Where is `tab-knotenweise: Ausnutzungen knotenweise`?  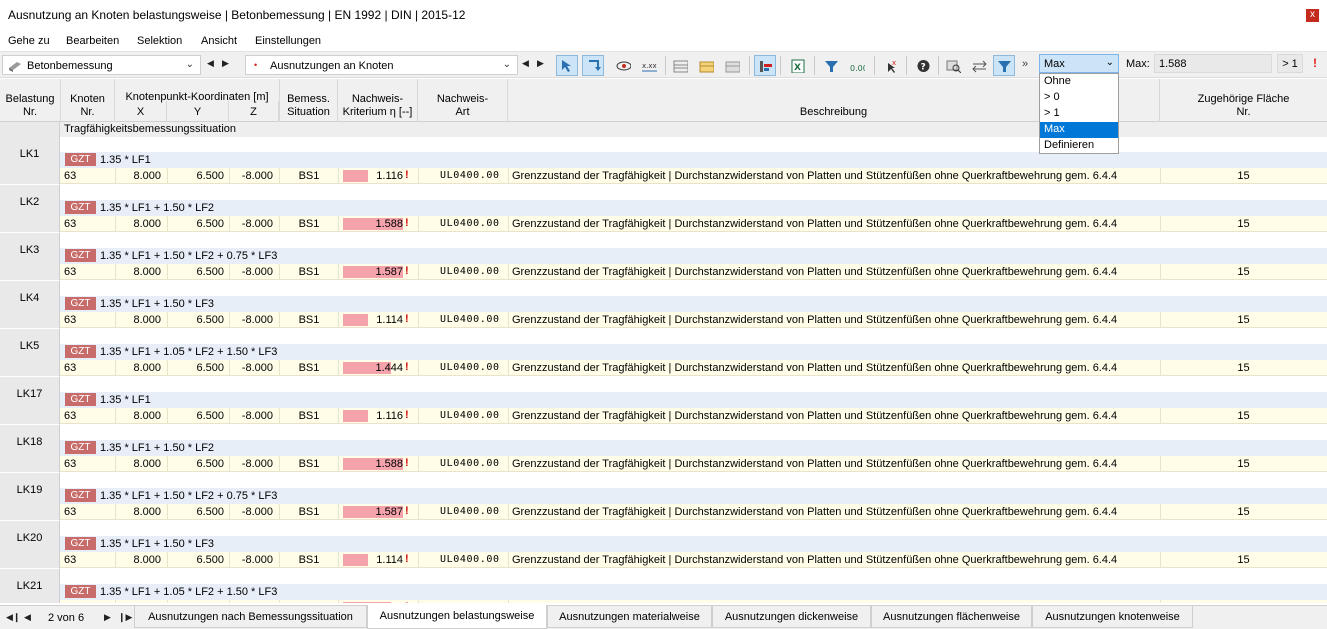
tab-knotenweise: Ausnutzungen knotenweise is located at coordinates (1112, 617).